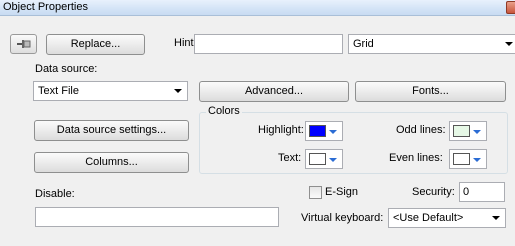  I want to click on type-combo-value: Grid, so click(363, 44).